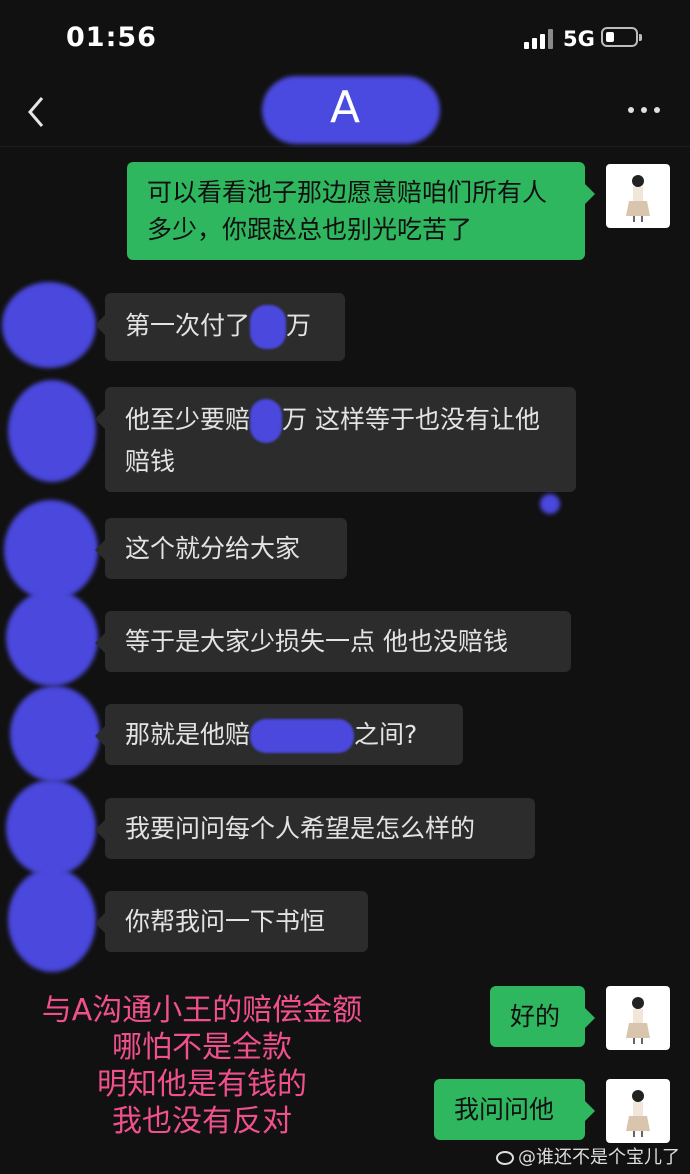 The width and height of the screenshot is (690, 1174). Describe the element at coordinates (599, 1157) in the screenshot. I see `watermark-text: @谁还不是个宝儿了` at that location.